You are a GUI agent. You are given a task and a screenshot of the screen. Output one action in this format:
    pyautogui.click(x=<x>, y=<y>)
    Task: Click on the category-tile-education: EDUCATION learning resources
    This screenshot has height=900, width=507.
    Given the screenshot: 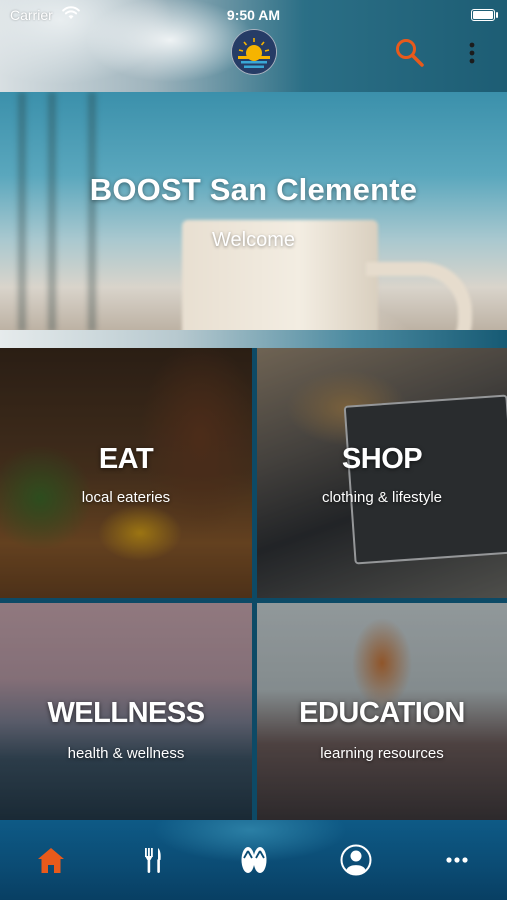 What is the action you would take?
    pyautogui.click(x=382, y=711)
    